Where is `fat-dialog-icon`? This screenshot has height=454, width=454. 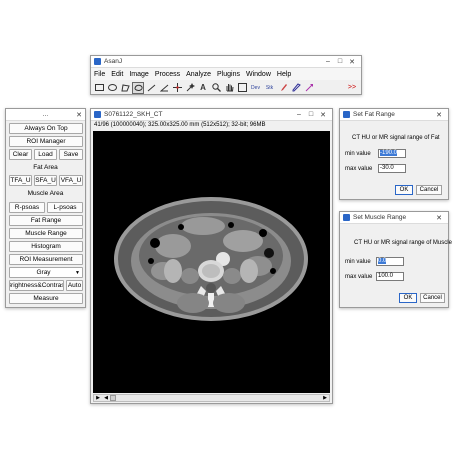
fat-dialog-icon is located at coordinates (346, 114).